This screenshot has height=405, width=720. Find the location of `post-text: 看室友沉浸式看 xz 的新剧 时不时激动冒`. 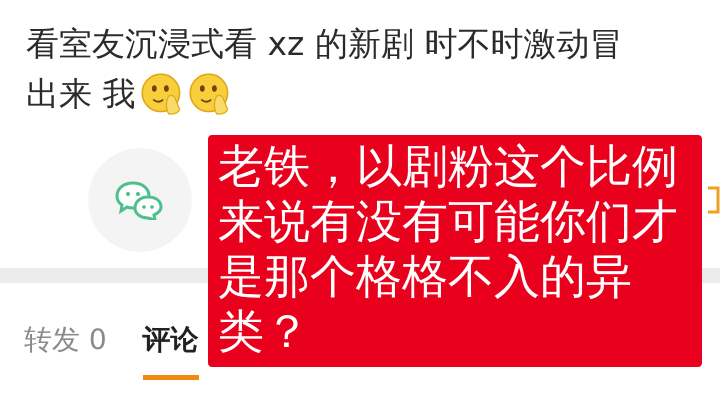

post-text: 看室友沉浸式看 xz 的新剧 时不时激动冒 is located at coordinates (325, 44).